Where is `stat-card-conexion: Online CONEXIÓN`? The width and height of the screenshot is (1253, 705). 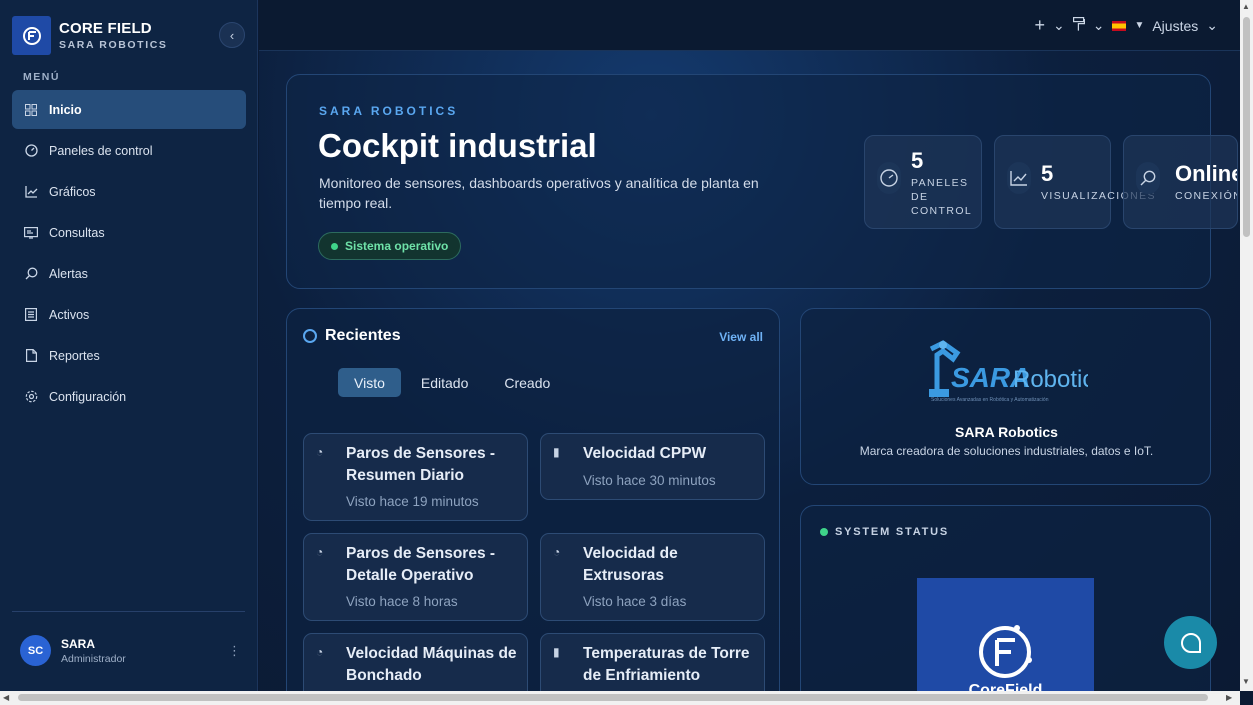
stat-card-conexion: Online CONEXIÓN is located at coordinates (1180, 182).